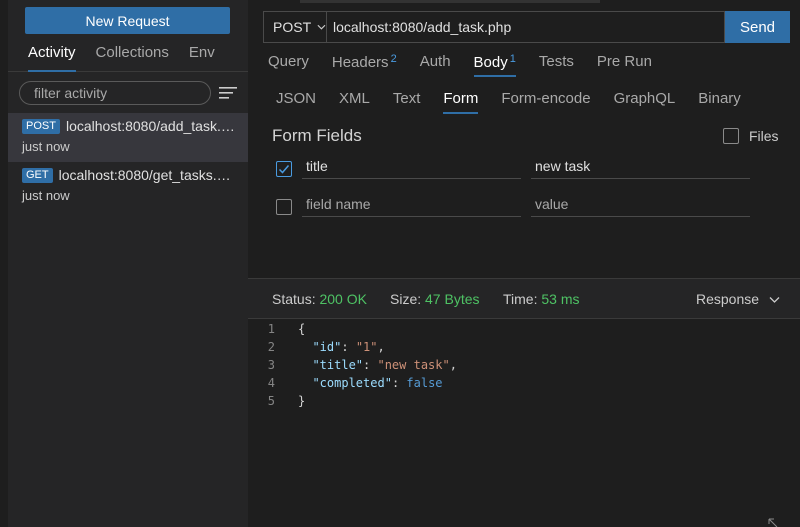 This screenshot has height=527, width=800. I want to click on json-value: "1", so click(366, 347).